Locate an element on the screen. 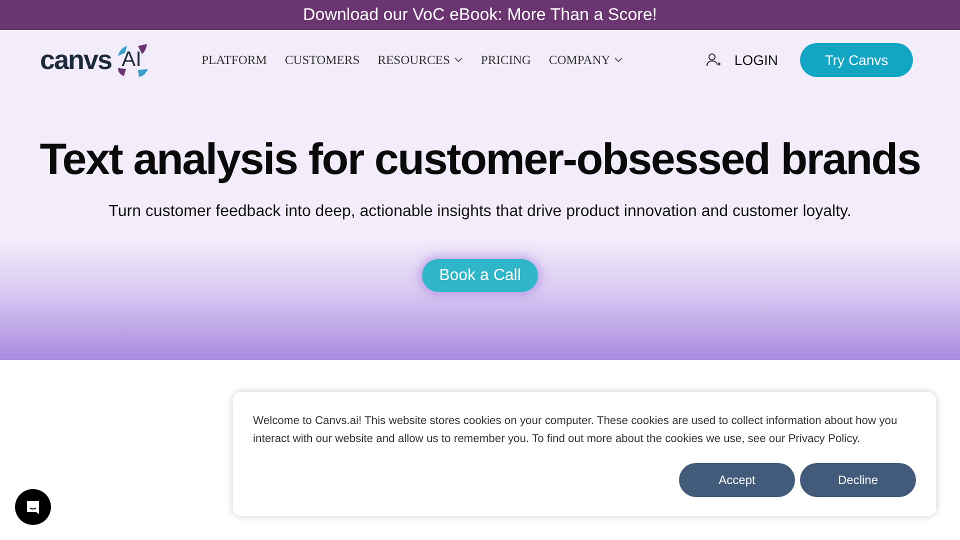 This screenshot has width=960, height=540. cookie-text: Welcome to Canvs.ai! This website stores cookies on your computer. These cookies are used to collect information about how you interact with our website and allow us to remember you. To find out more about the cookies we use, see our Privacy Policy. is located at coordinates (575, 430).